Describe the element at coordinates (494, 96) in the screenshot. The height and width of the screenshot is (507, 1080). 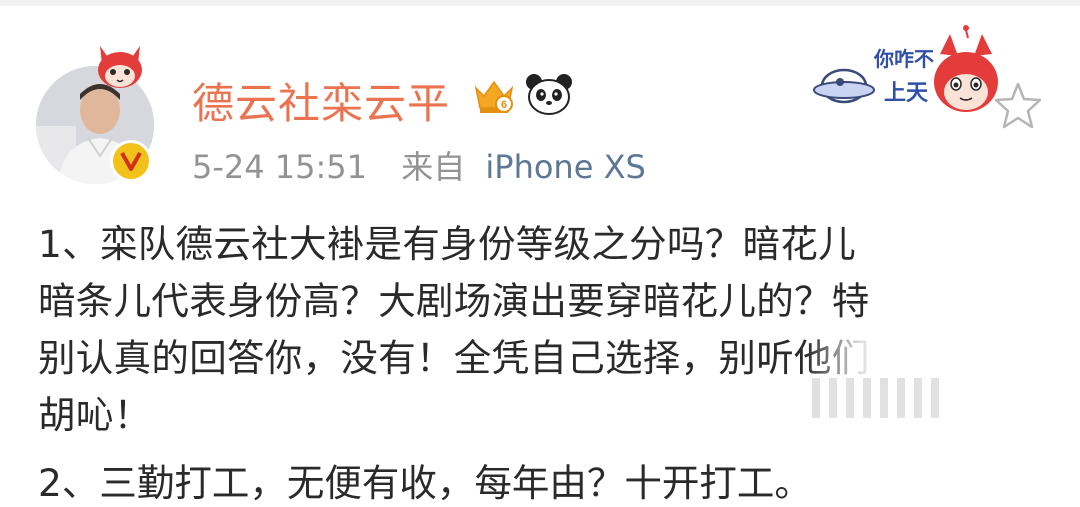
I see `crown-member-icon: 6` at that location.